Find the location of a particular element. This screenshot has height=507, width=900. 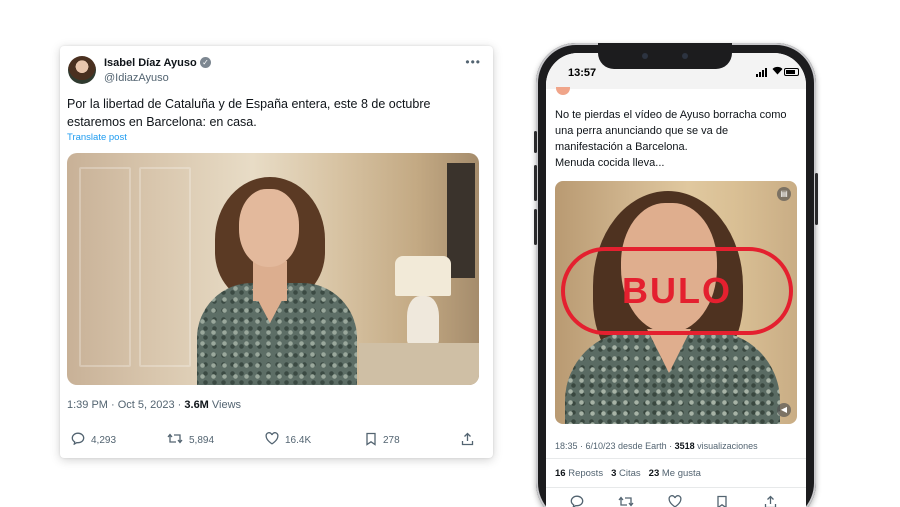

post-text-line: una perra anunciando que se va de is located at coordinates (642, 131).